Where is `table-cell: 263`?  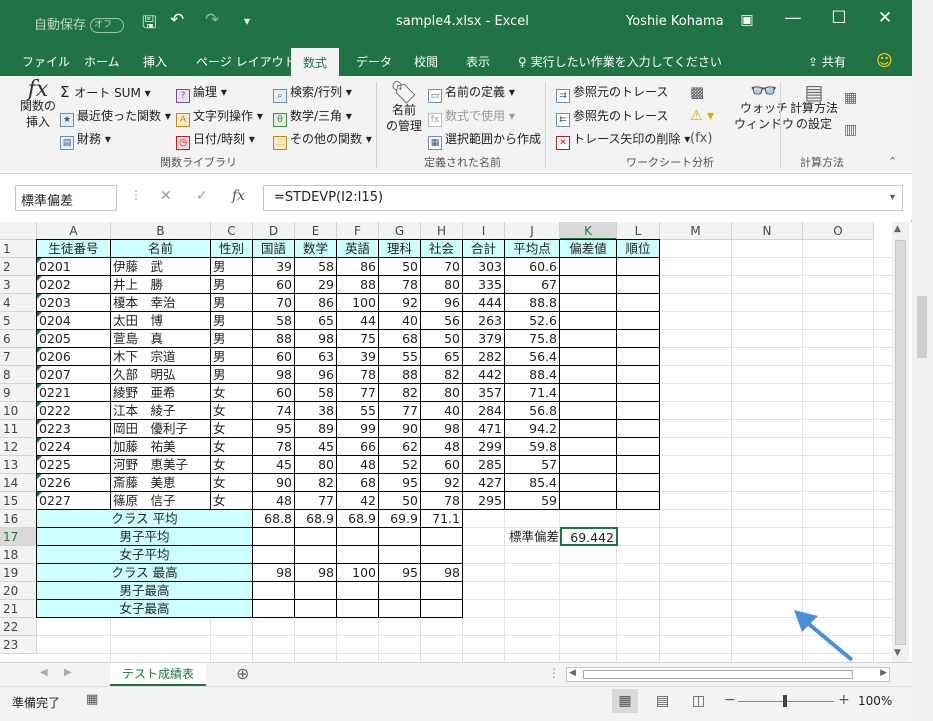
table-cell: 263 is located at coordinates (483, 320).